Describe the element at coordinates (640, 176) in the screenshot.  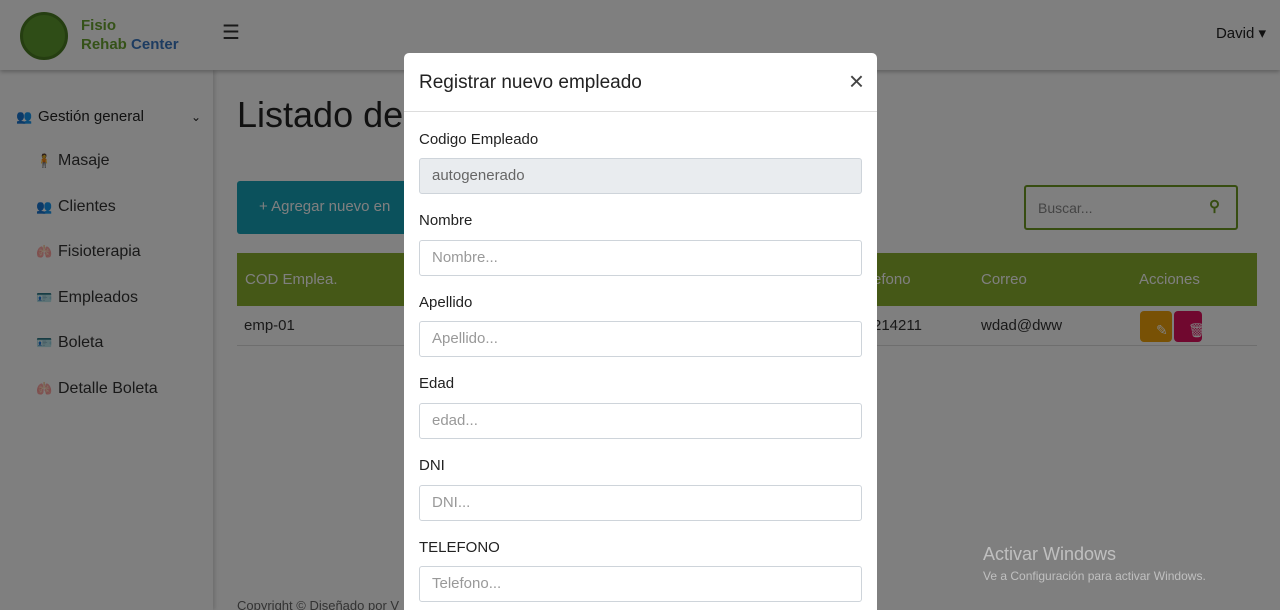
I see `codigo-field: autogenerado` at that location.